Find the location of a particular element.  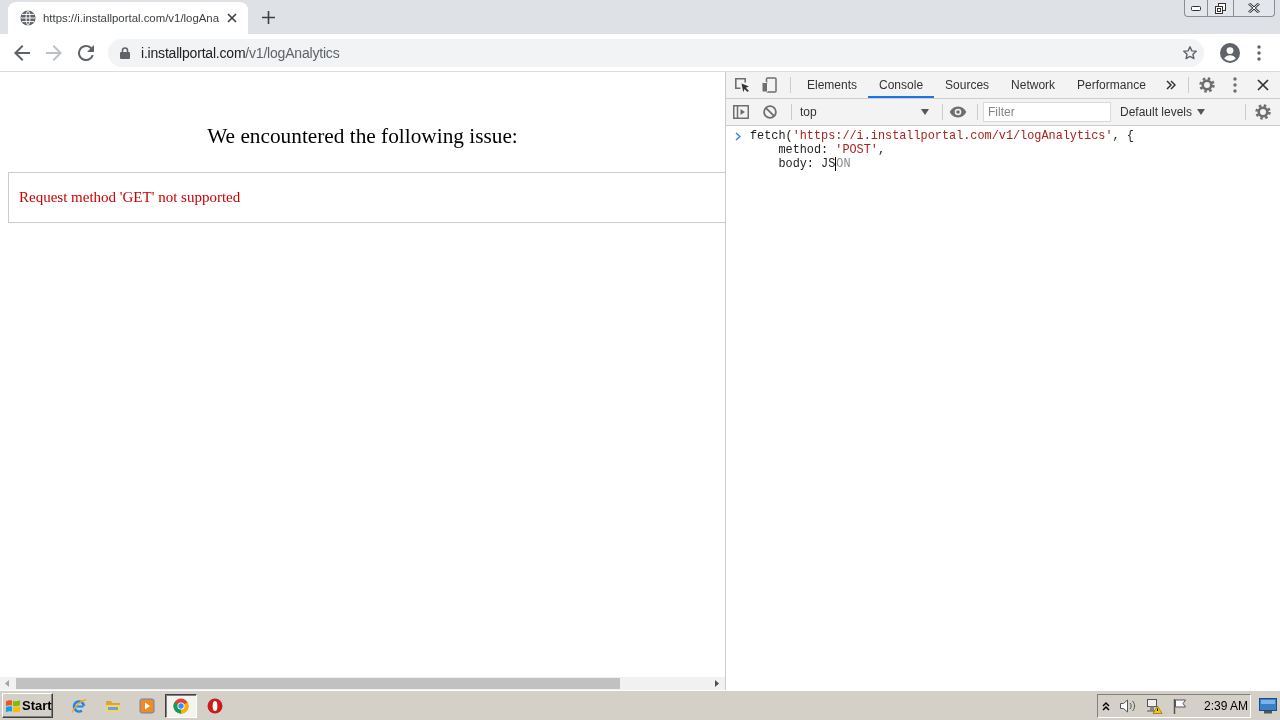

url-text: i.installportal.com/v1/logAnalytics is located at coordinates (240, 52).